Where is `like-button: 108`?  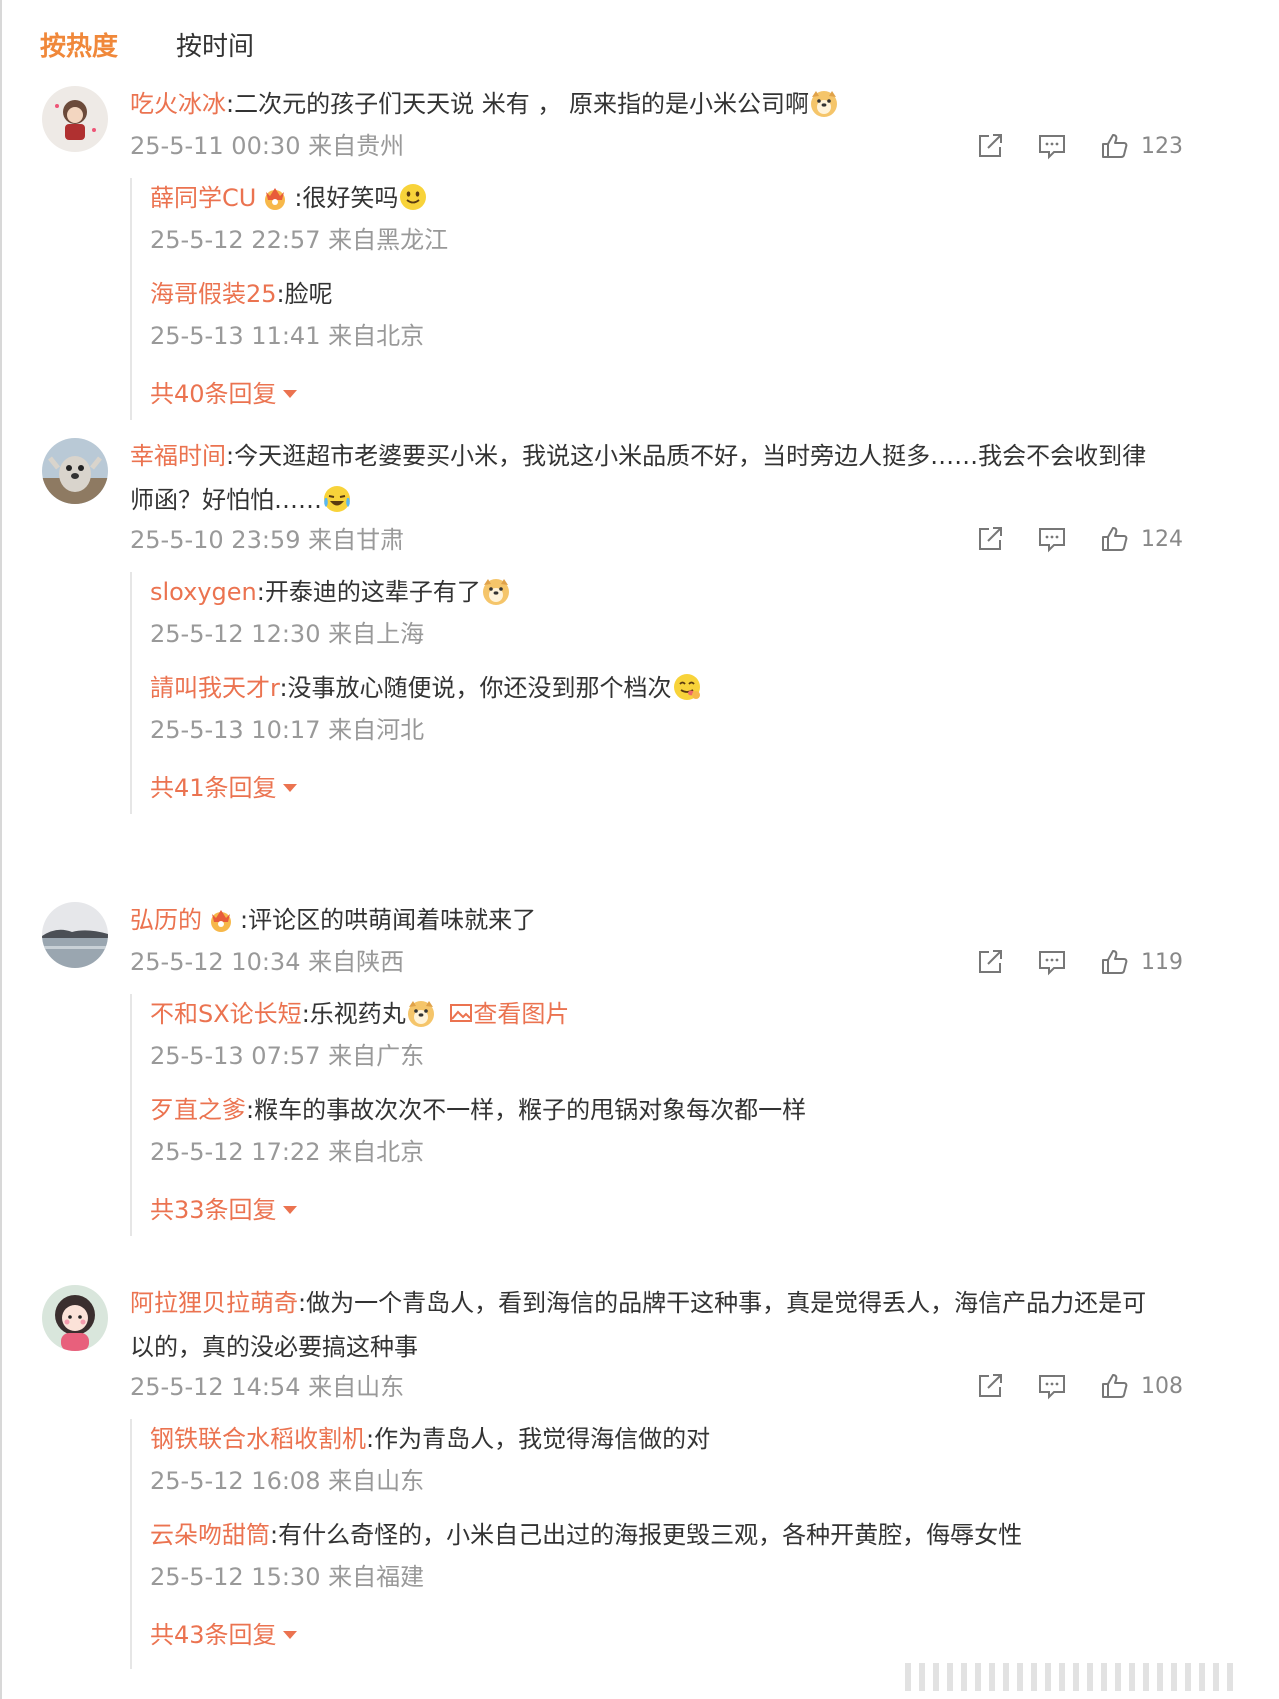 like-button: 108 is located at coordinates (1141, 1386).